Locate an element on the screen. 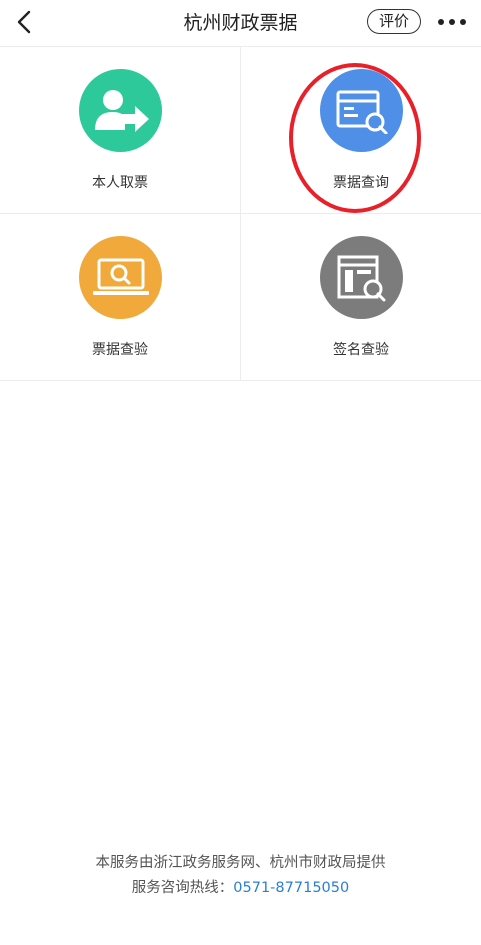  navigation-bar: 杭州财政票据 评价 is located at coordinates (240, 23).